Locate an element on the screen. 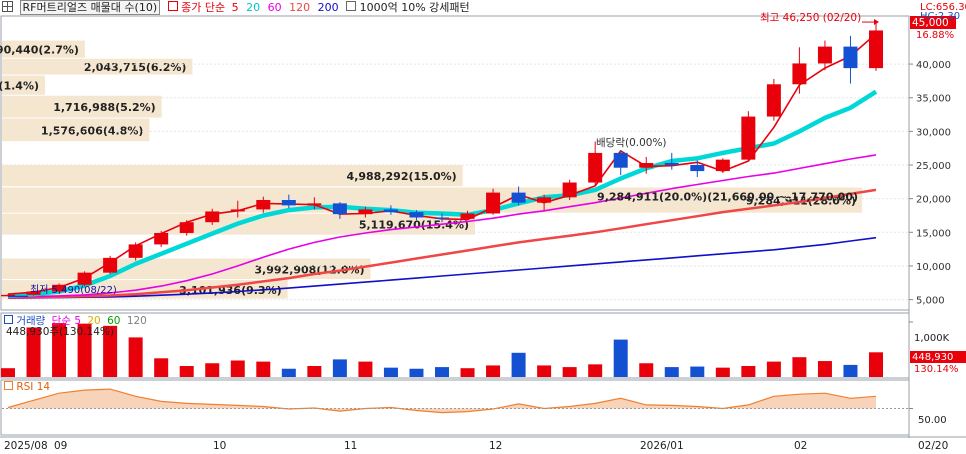  price-tick-label-4: 25,000 is located at coordinates (933, 166).